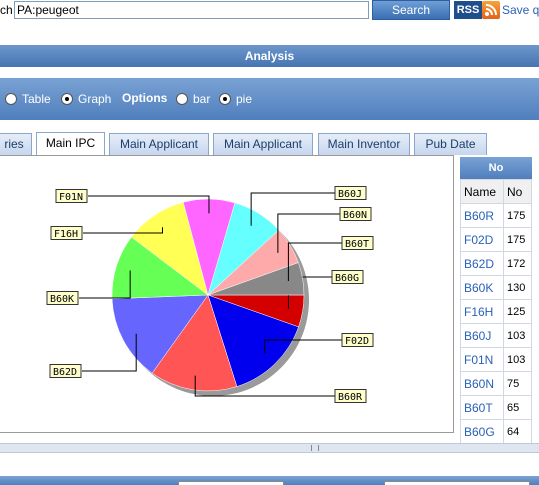 The image size is (539, 485). I want to click on pie-label-text: F16H, so click(66, 234).